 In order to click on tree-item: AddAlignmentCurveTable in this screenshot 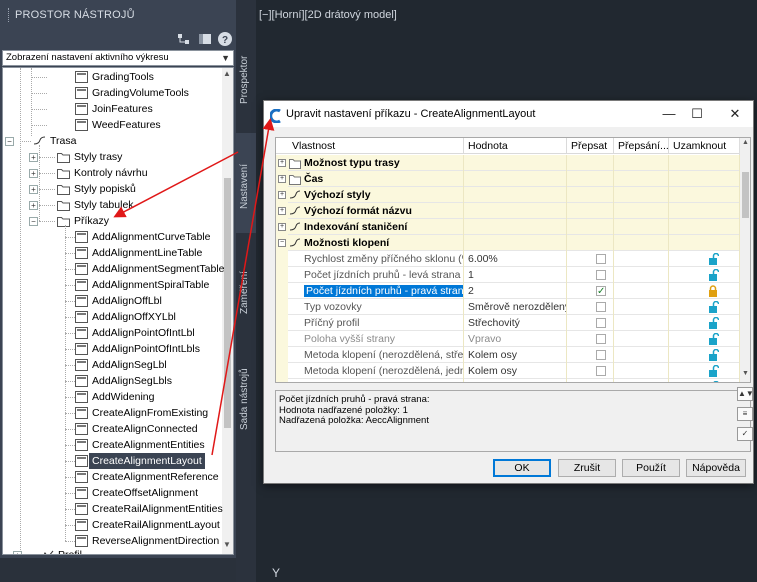, I will do `click(113, 237)`.